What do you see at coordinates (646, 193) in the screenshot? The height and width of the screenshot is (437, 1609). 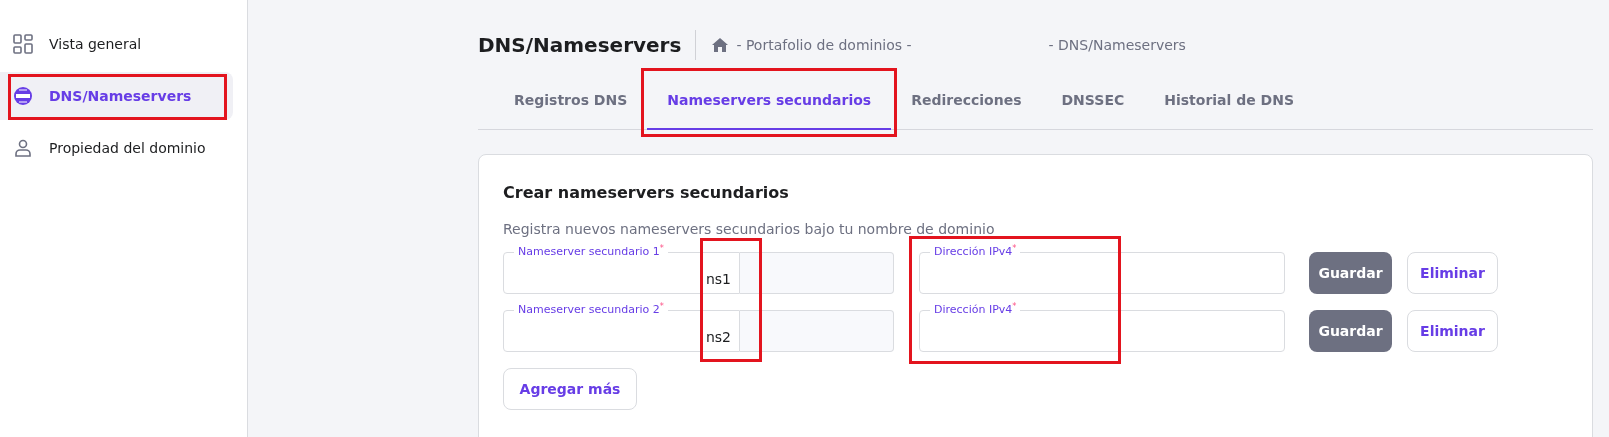 I see `card-title: Crear nameservers secundarios` at bounding box center [646, 193].